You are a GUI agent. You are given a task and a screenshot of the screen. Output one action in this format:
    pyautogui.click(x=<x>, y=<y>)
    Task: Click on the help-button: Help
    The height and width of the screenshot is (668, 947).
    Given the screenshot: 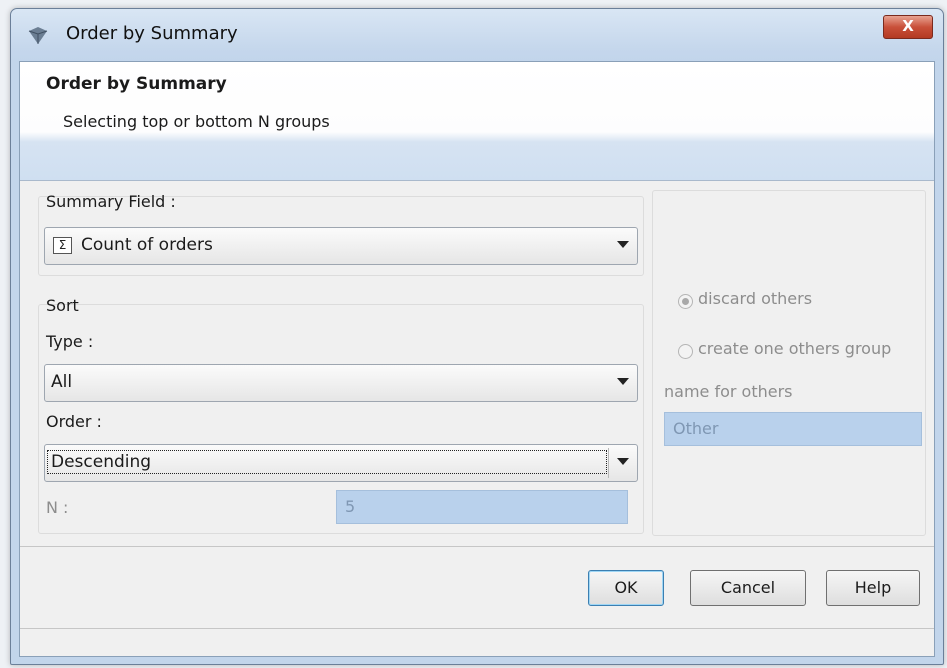 What is the action you would take?
    pyautogui.click(x=873, y=588)
    